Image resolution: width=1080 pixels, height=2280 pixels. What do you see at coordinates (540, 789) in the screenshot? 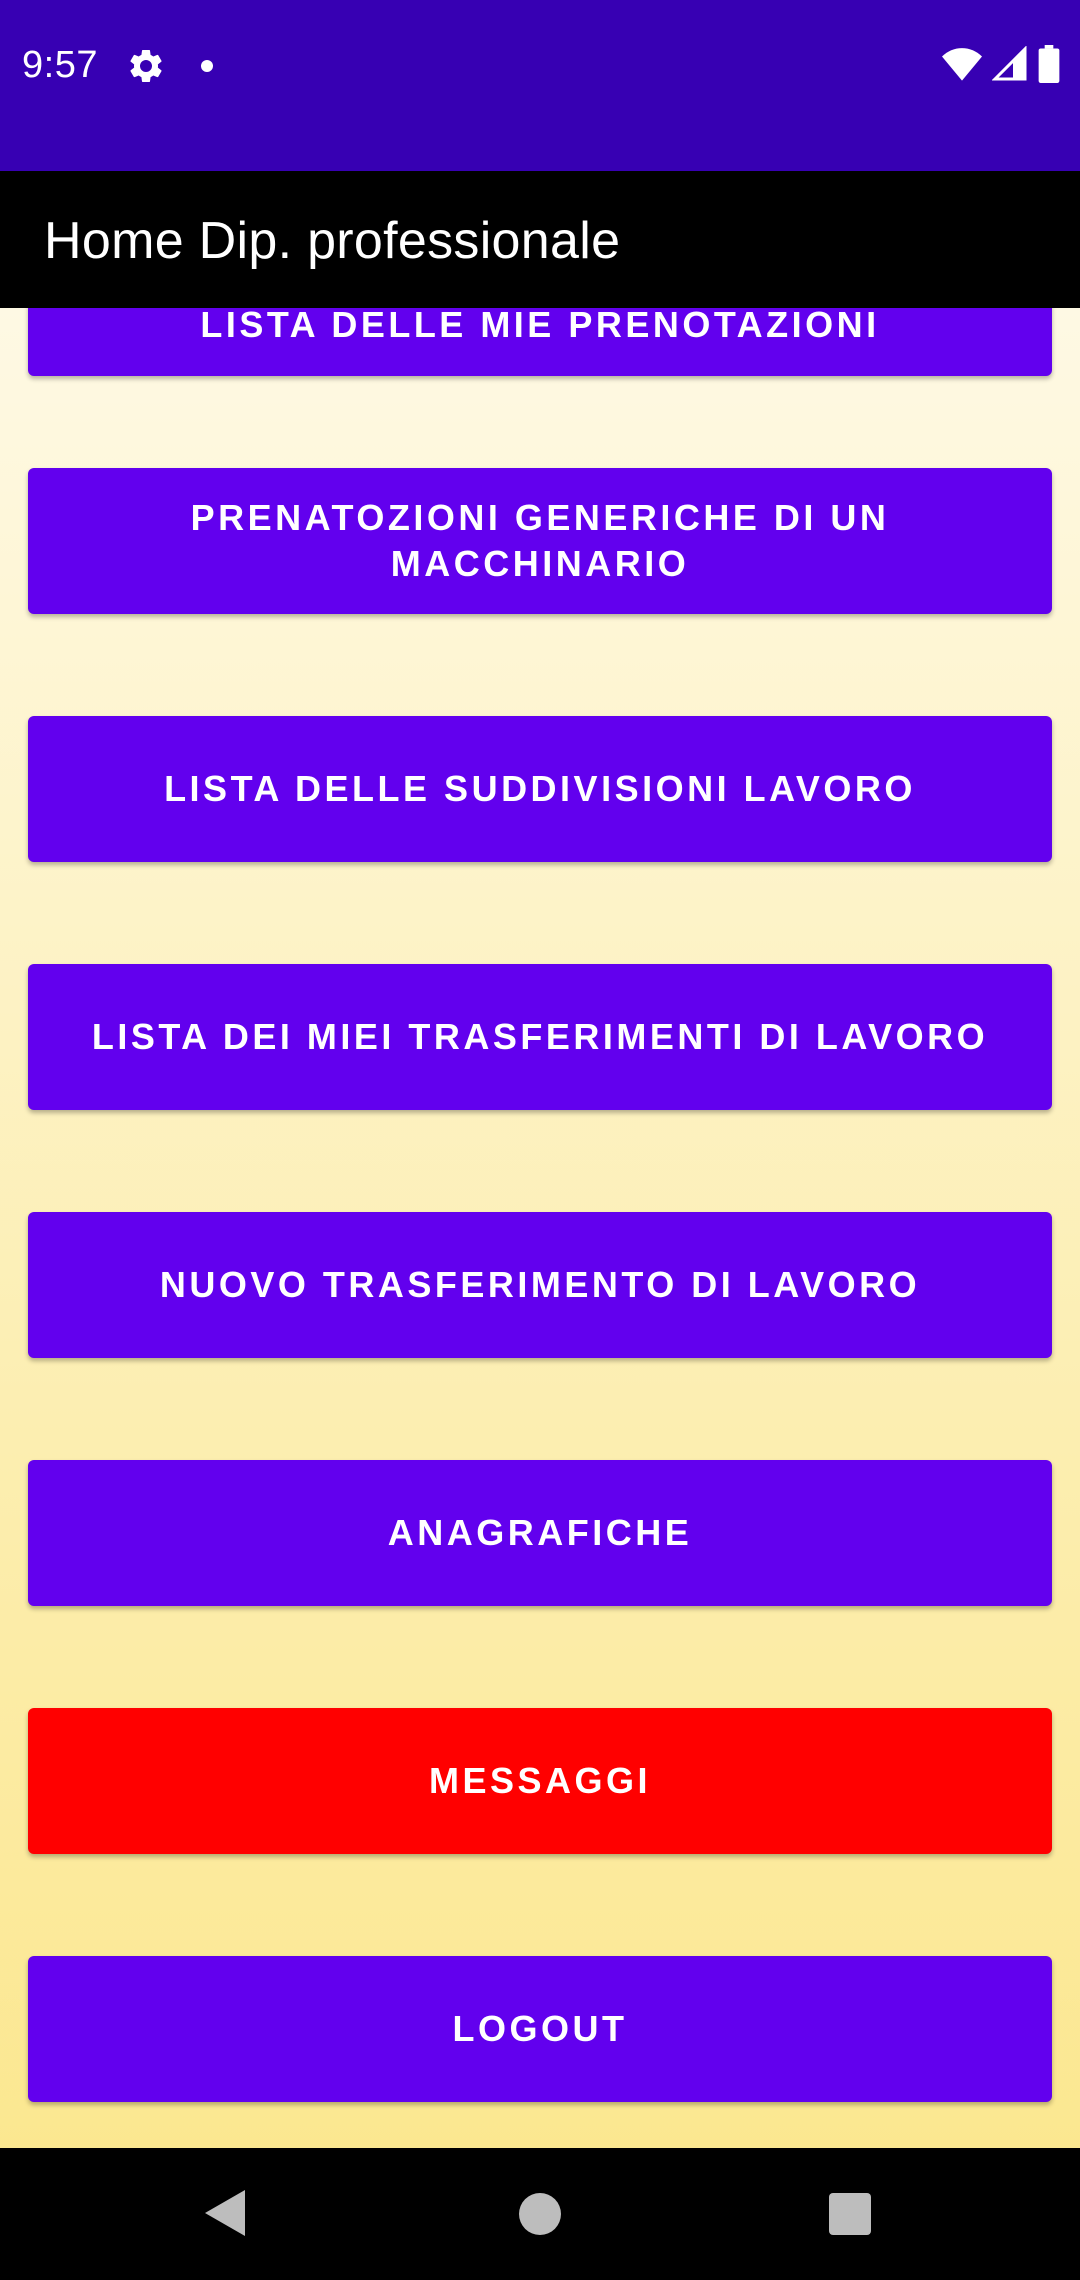
I see `work-subdivisions-list-button: LISTA DELLE SUDDIVISIONI LAVORO` at bounding box center [540, 789].